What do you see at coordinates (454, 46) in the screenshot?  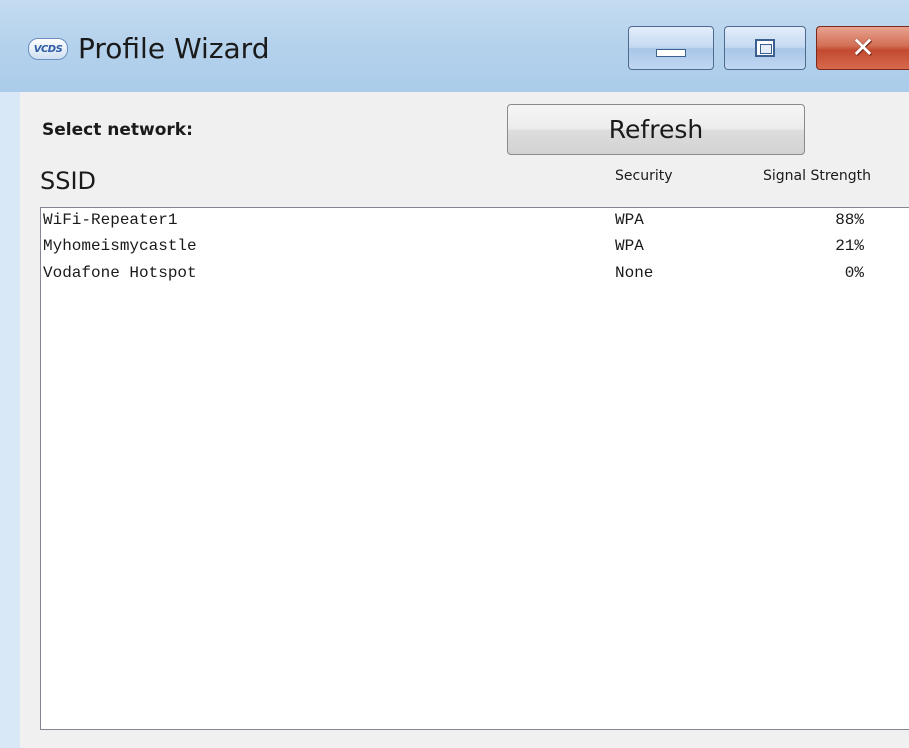 I see `title-bar: VCDS Profile Wizard ✕` at bounding box center [454, 46].